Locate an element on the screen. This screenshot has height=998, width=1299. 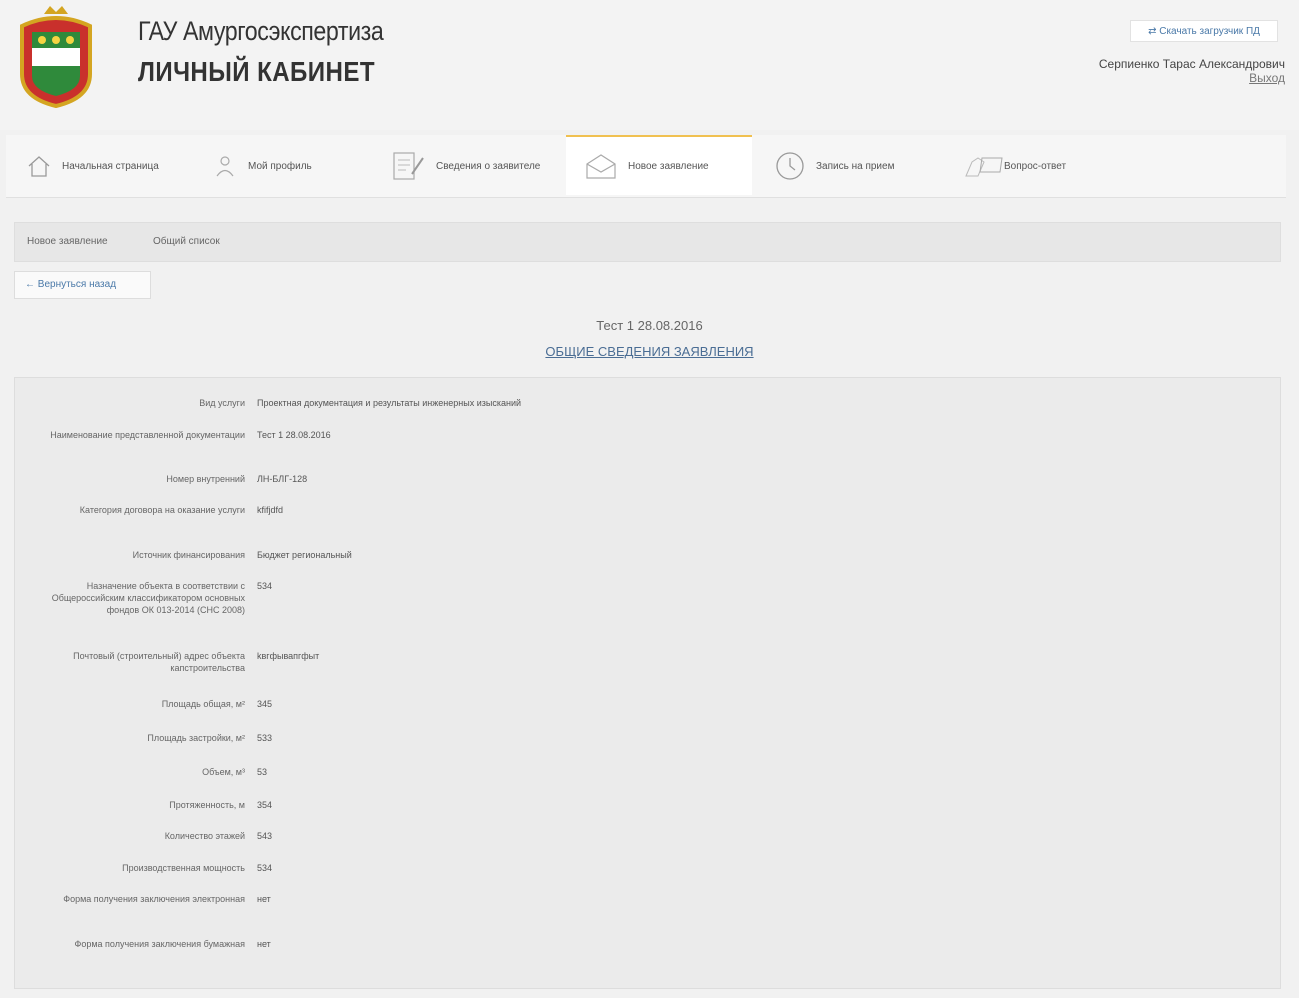
nav-item-applicant: Сведения о заявителе is located at coordinates (477, 166).